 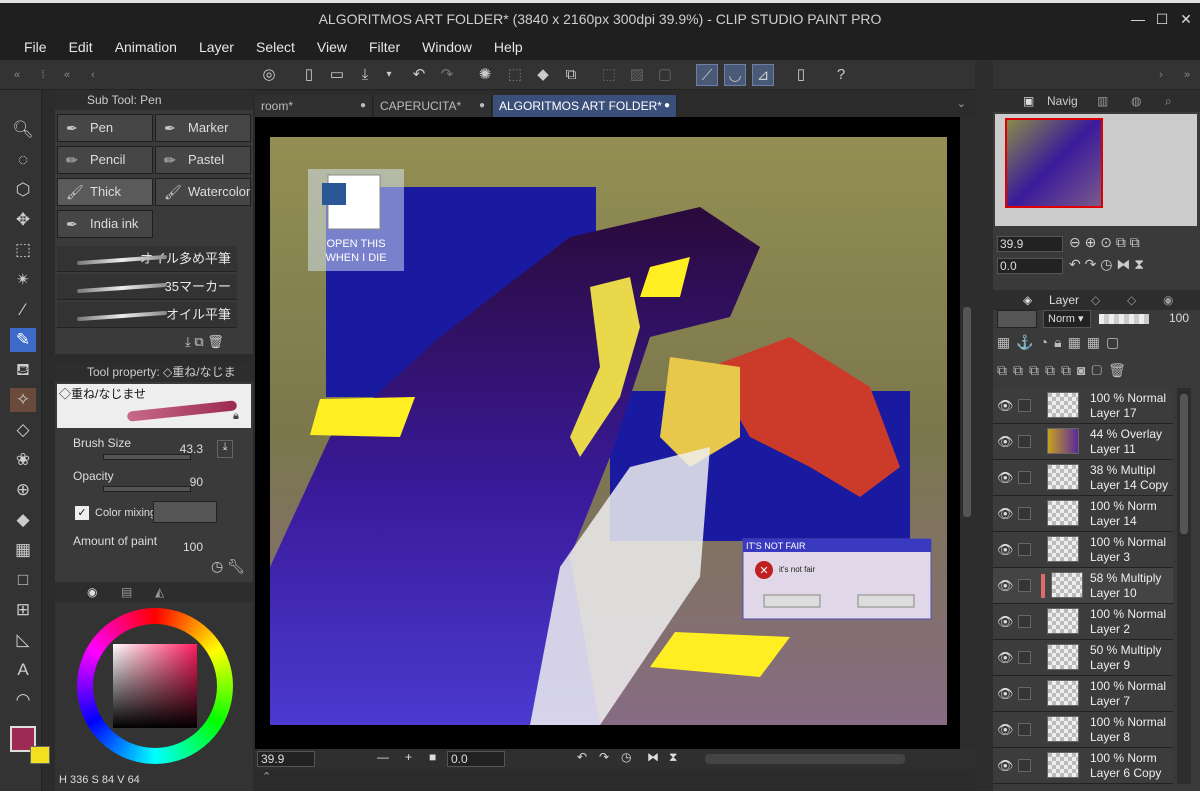 What do you see at coordinates (735, 75) in the screenshot?
I see `snap-special-ruler-icon: ◡` at bounding box center [735, 75].